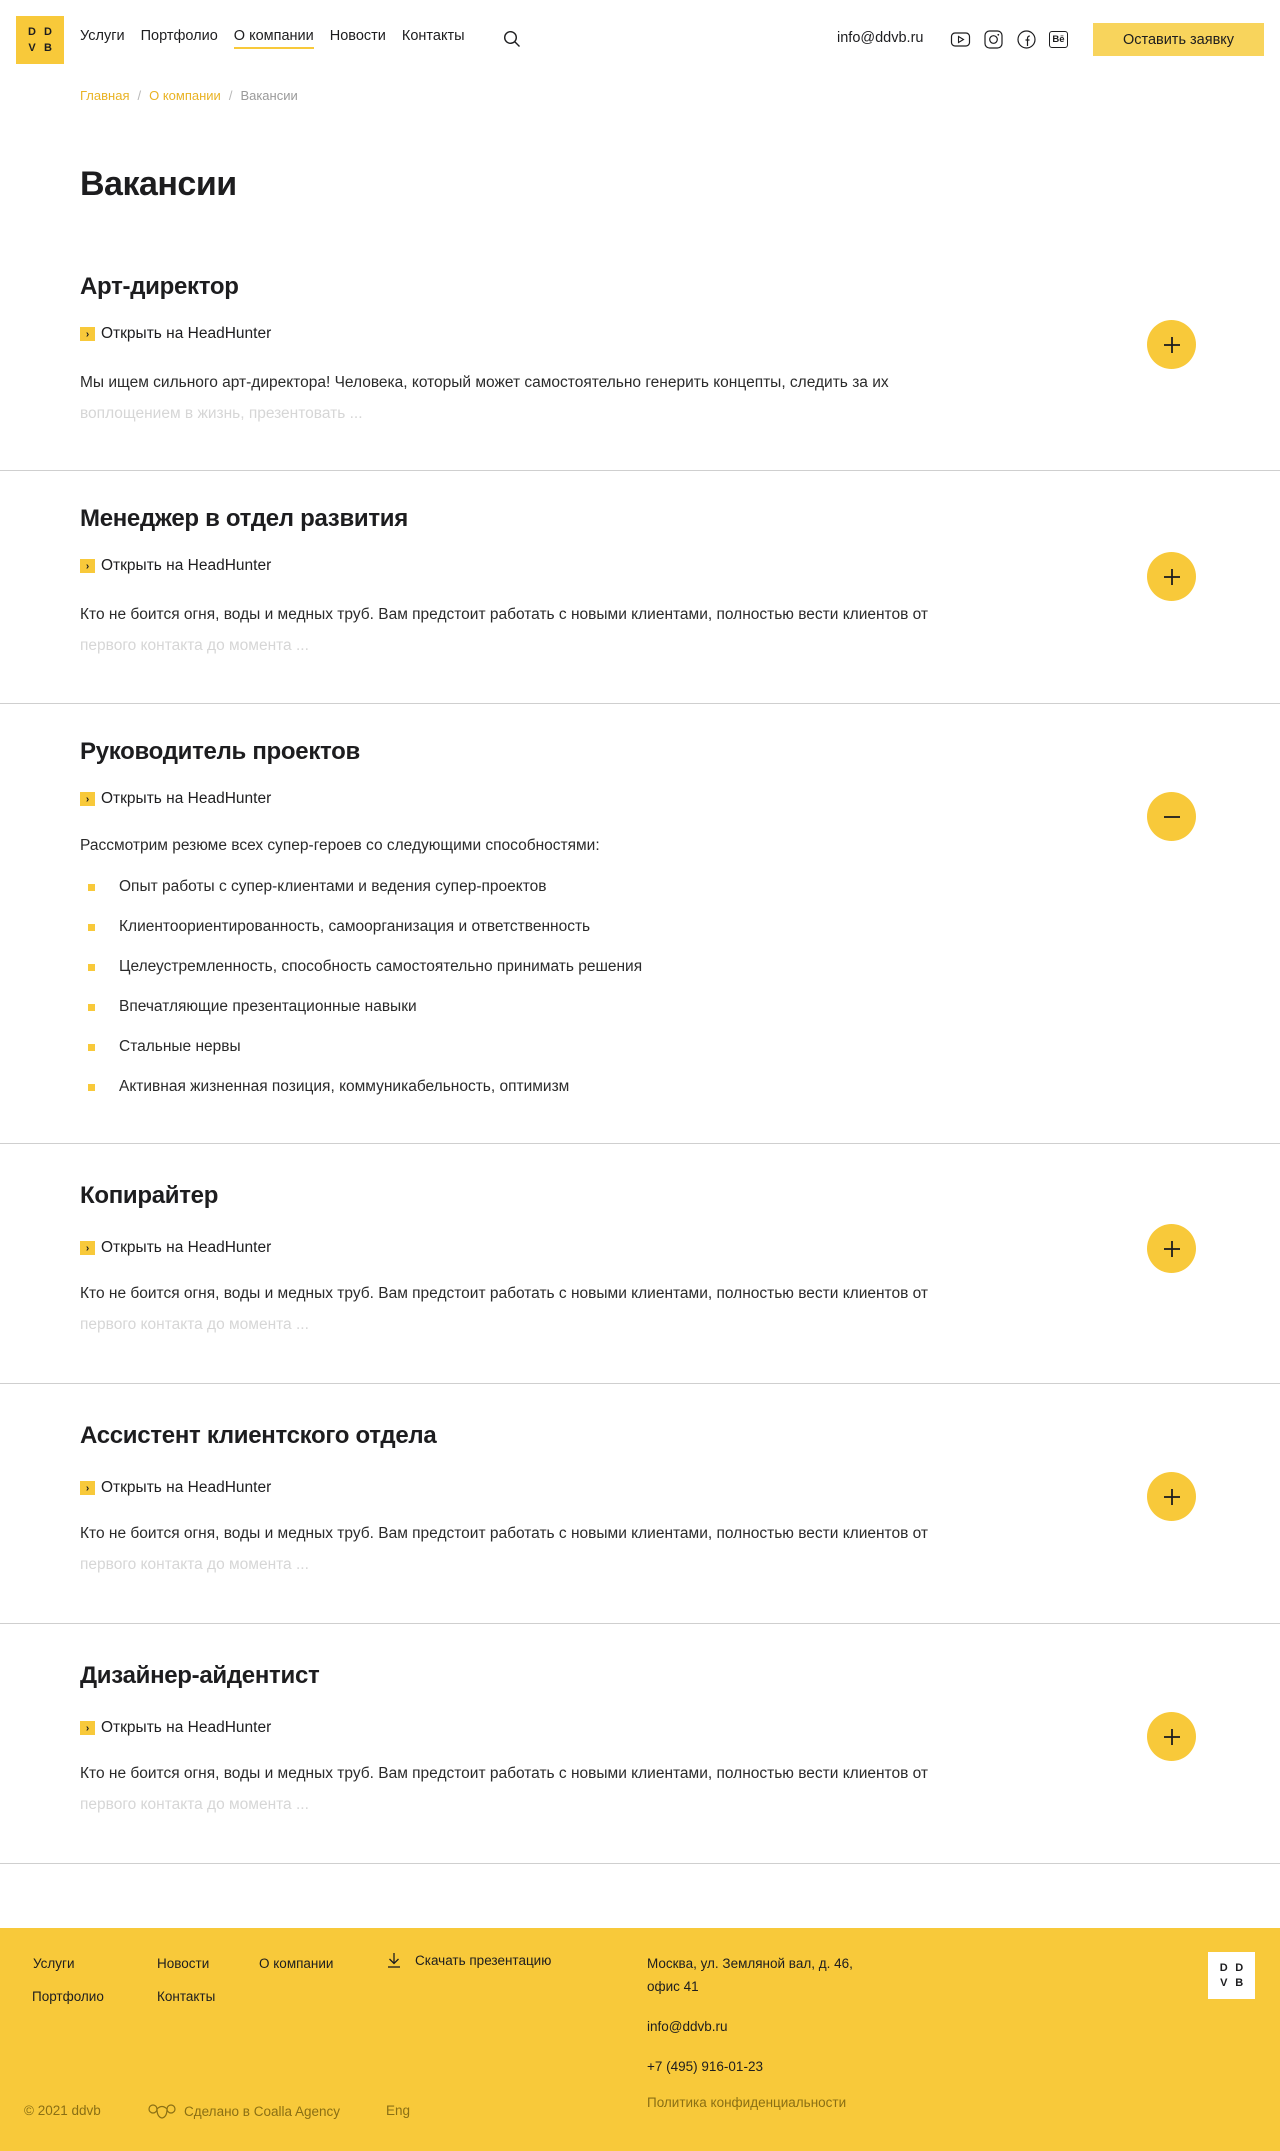 The image size is (1280, 2151). I want to click on download-icon, so click(394, 1960).